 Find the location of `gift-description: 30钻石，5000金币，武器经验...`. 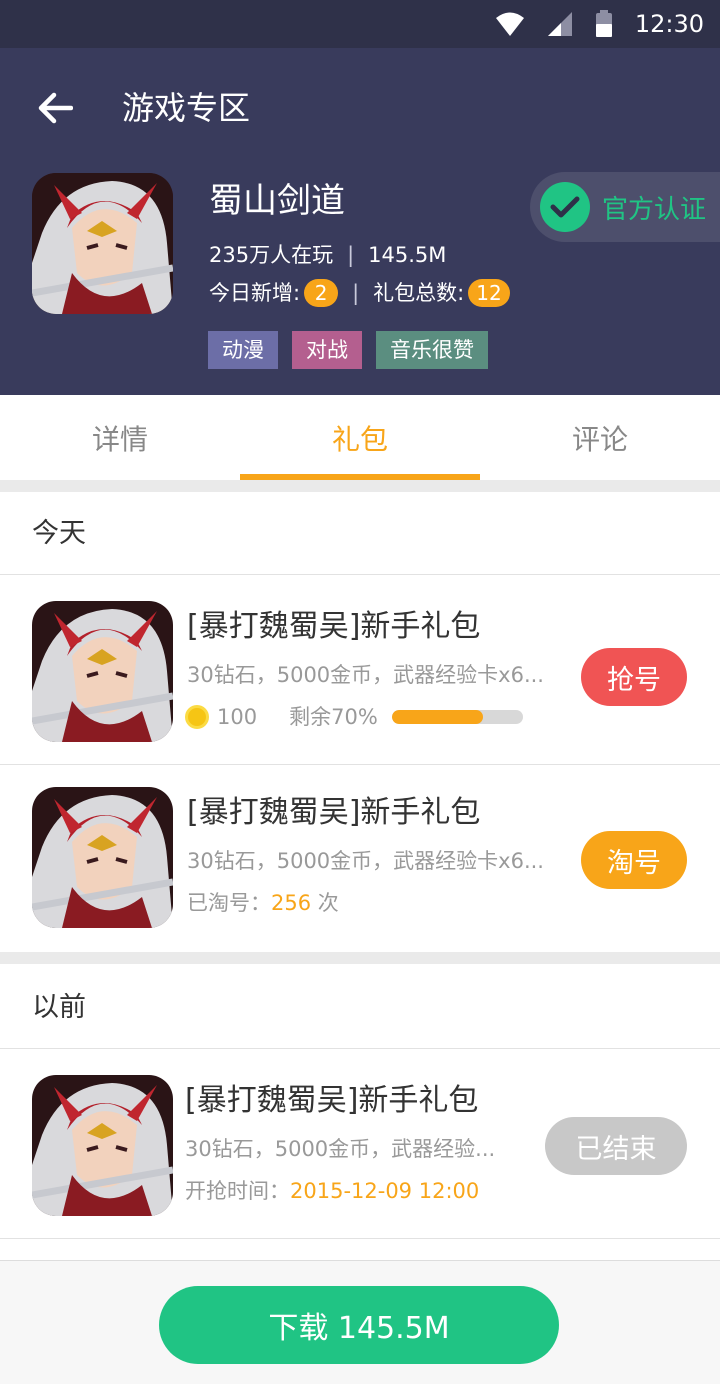

gift-description: 30钻石，5000金币，武器经验... is located at coordinates (340, 1149).